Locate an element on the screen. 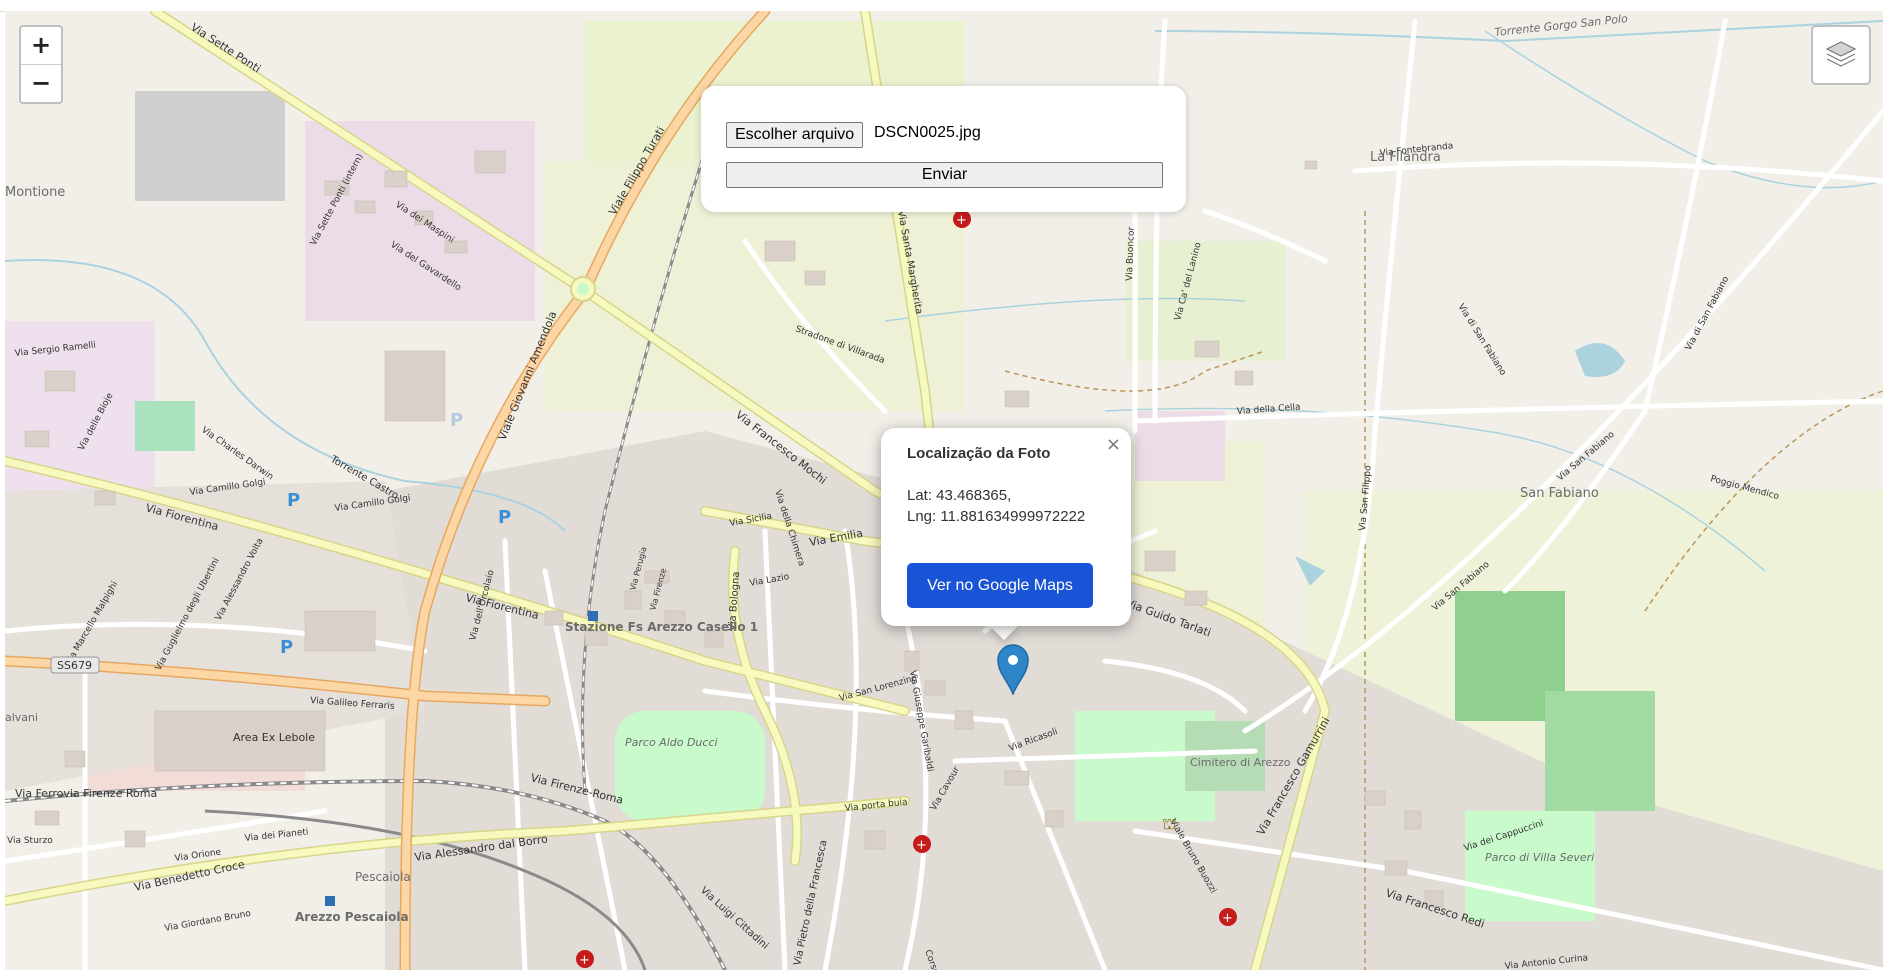  roundabout-center is located at coordinates (583, 289).